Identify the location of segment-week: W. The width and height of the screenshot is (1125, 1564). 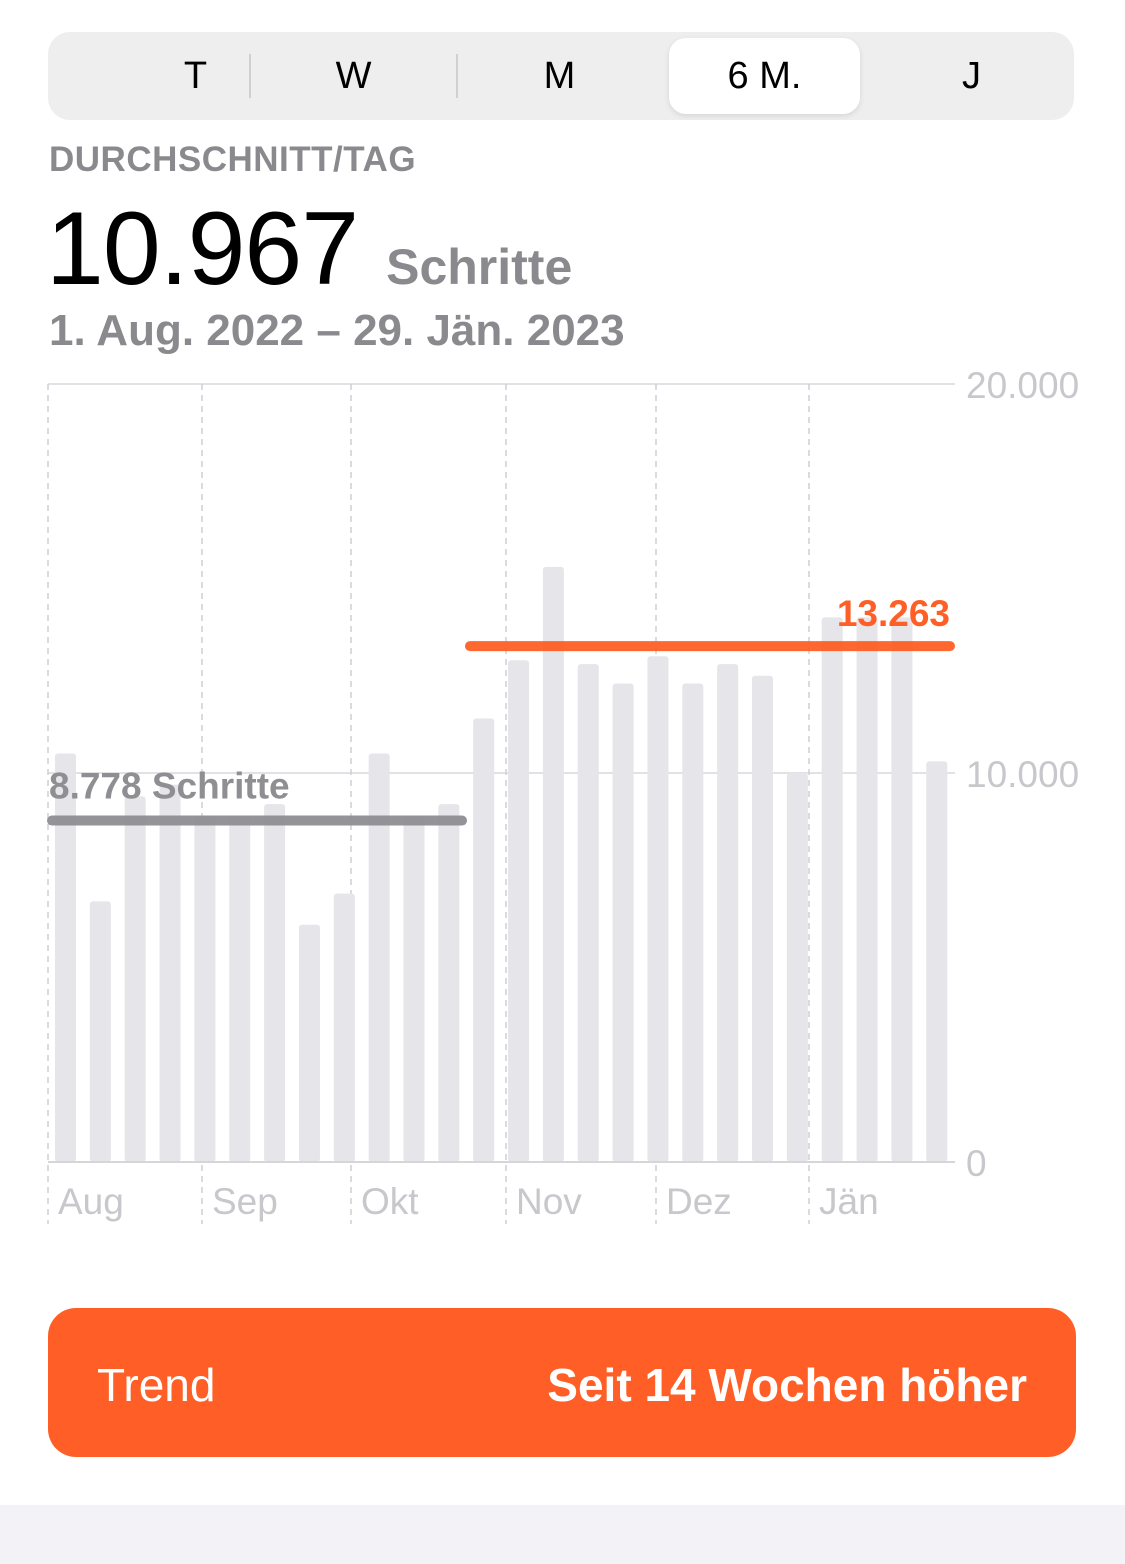
(353, 76).